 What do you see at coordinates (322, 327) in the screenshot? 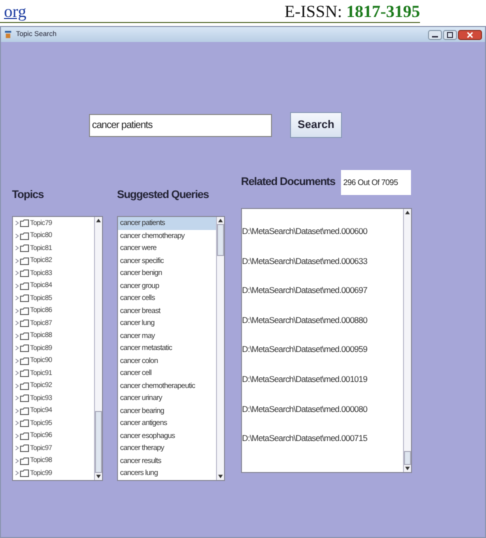
I see `document-path: D:\MetaSearch\Dataset\med.000880` at bounding box center [322, 327].